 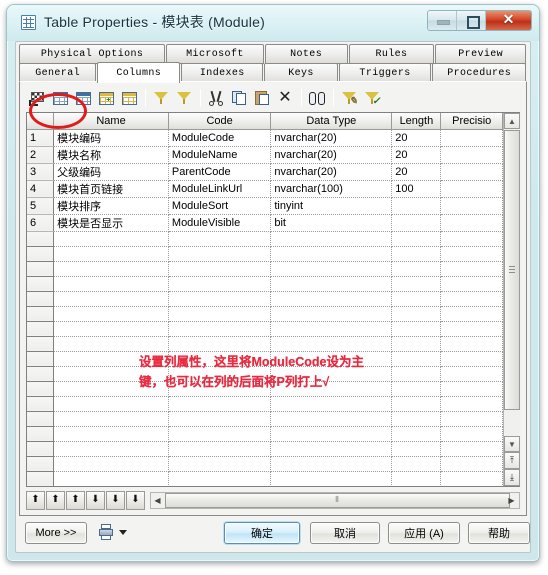 I want to click on cell-name: 模块是否显示, so click(x=111, y=223).